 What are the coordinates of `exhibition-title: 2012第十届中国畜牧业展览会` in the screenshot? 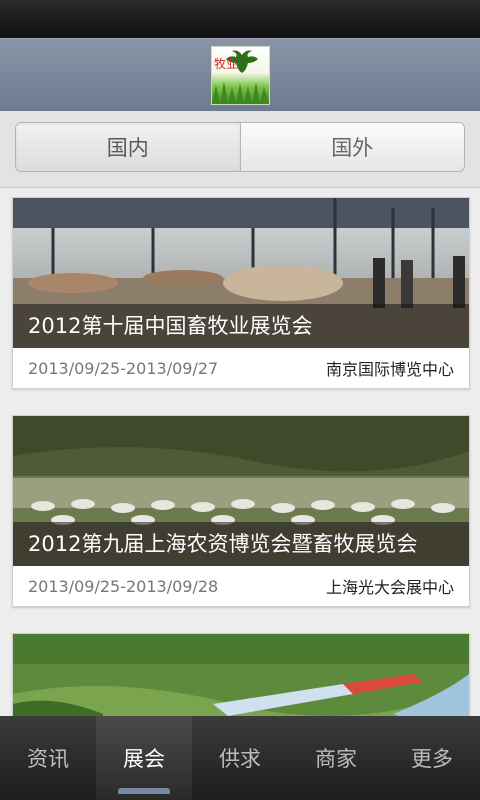 It's located at (241, 326).